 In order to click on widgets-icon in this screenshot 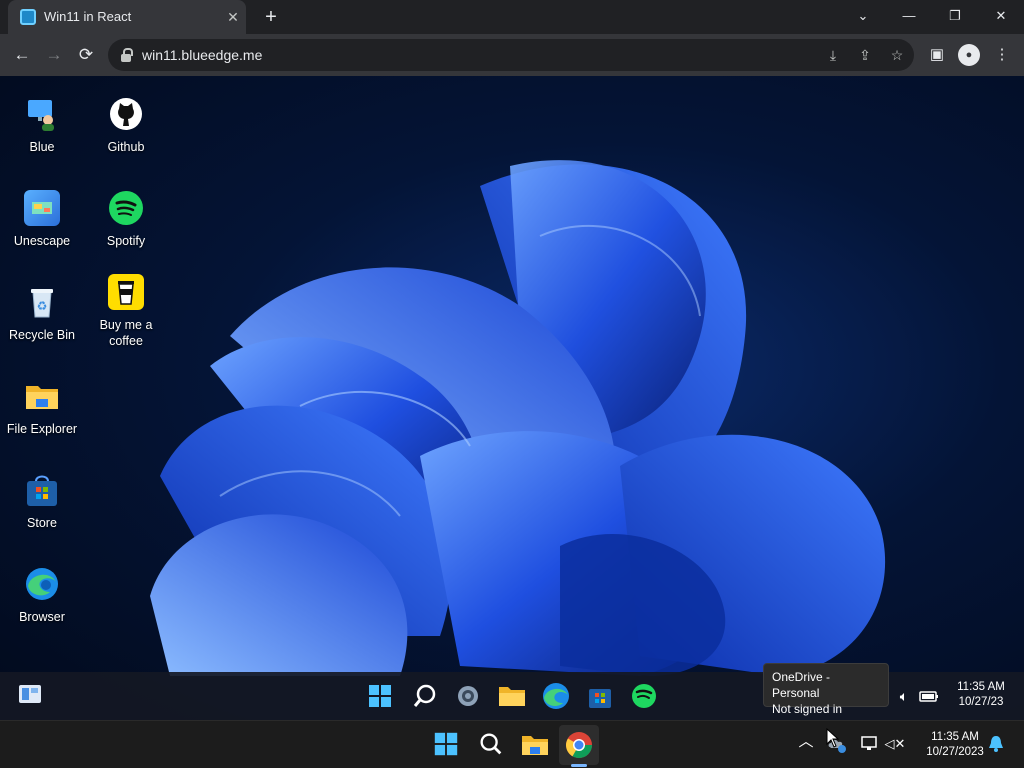, I will do `click(31, 696)`.